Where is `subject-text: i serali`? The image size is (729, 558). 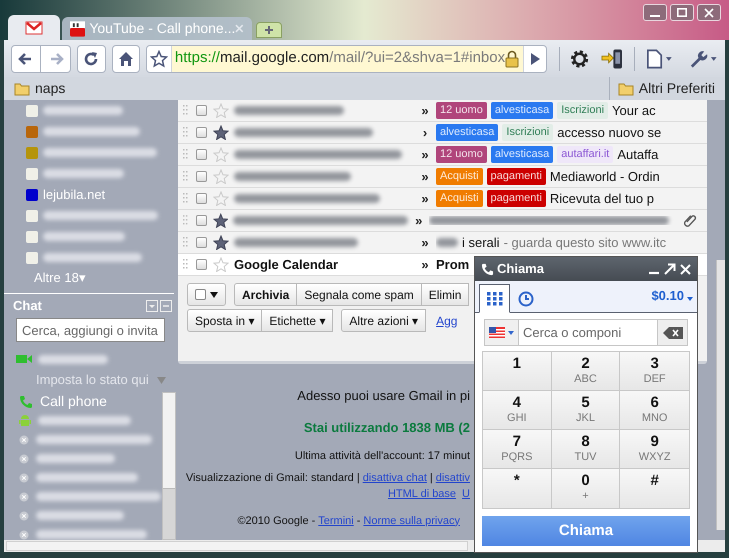
subject-text: i serali is located at coordinates (481, 243).